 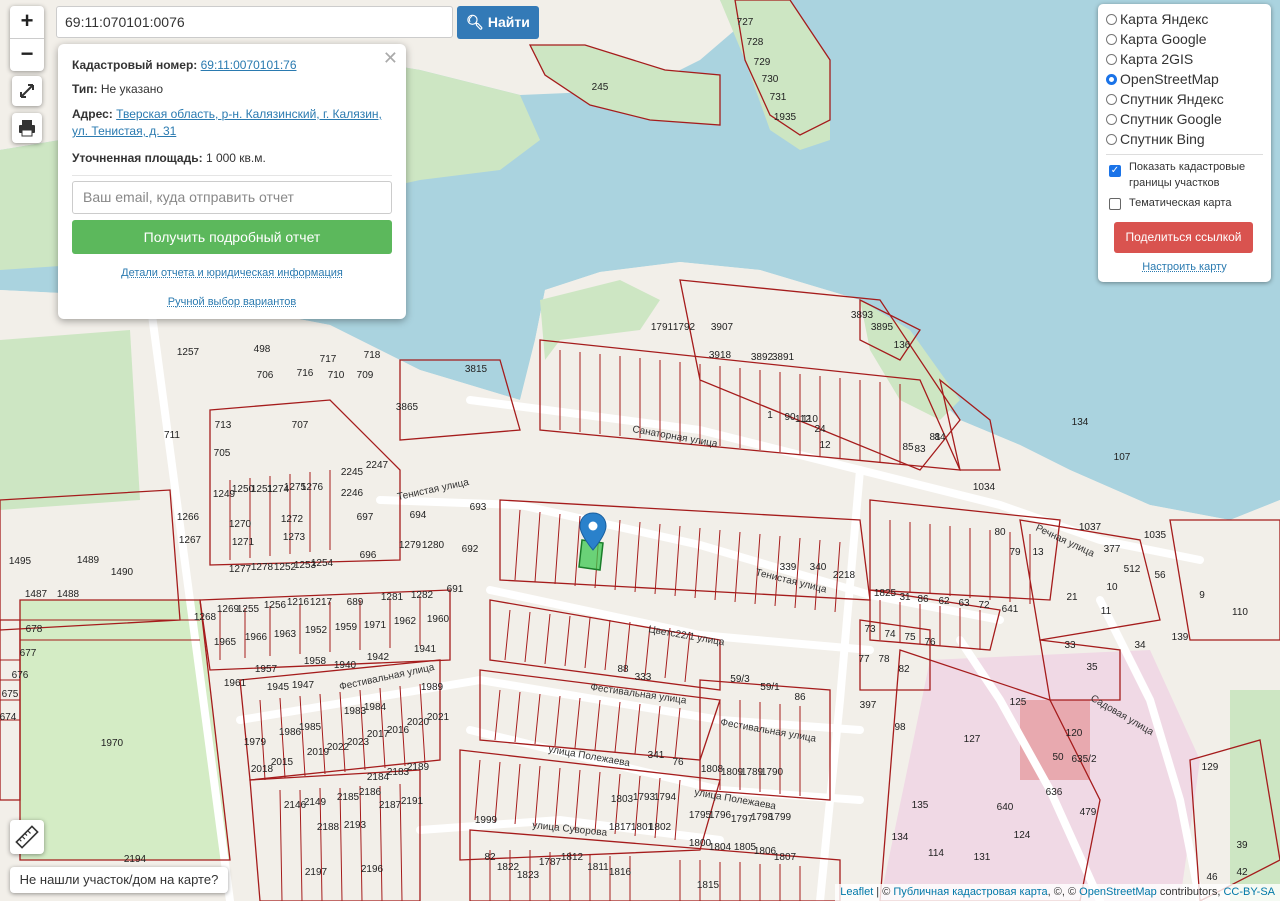 I want to click on parcel-number: 676, so click(x=20, y=675).